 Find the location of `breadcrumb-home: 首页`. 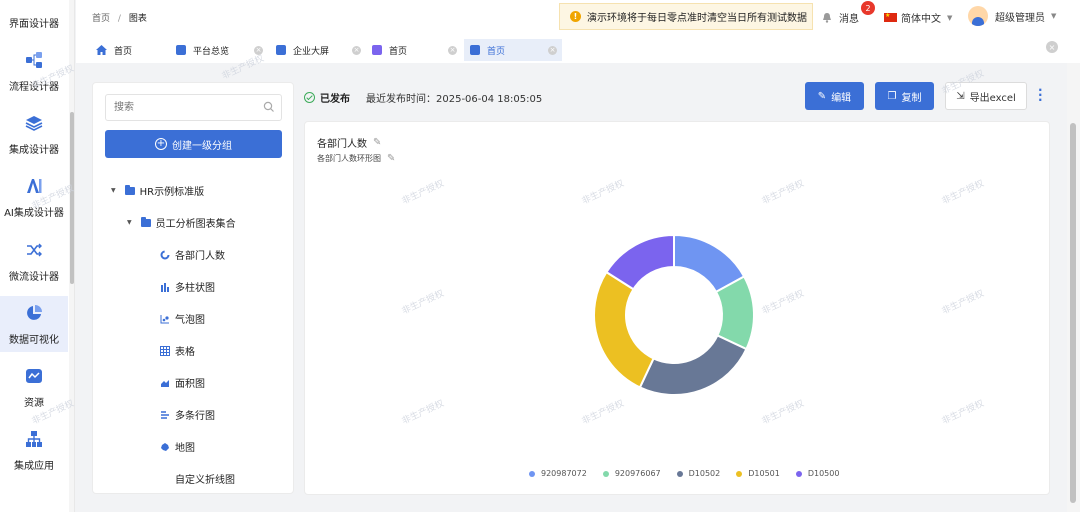

breadcrumb-home: 首页 is located at coordinates (101, 19).